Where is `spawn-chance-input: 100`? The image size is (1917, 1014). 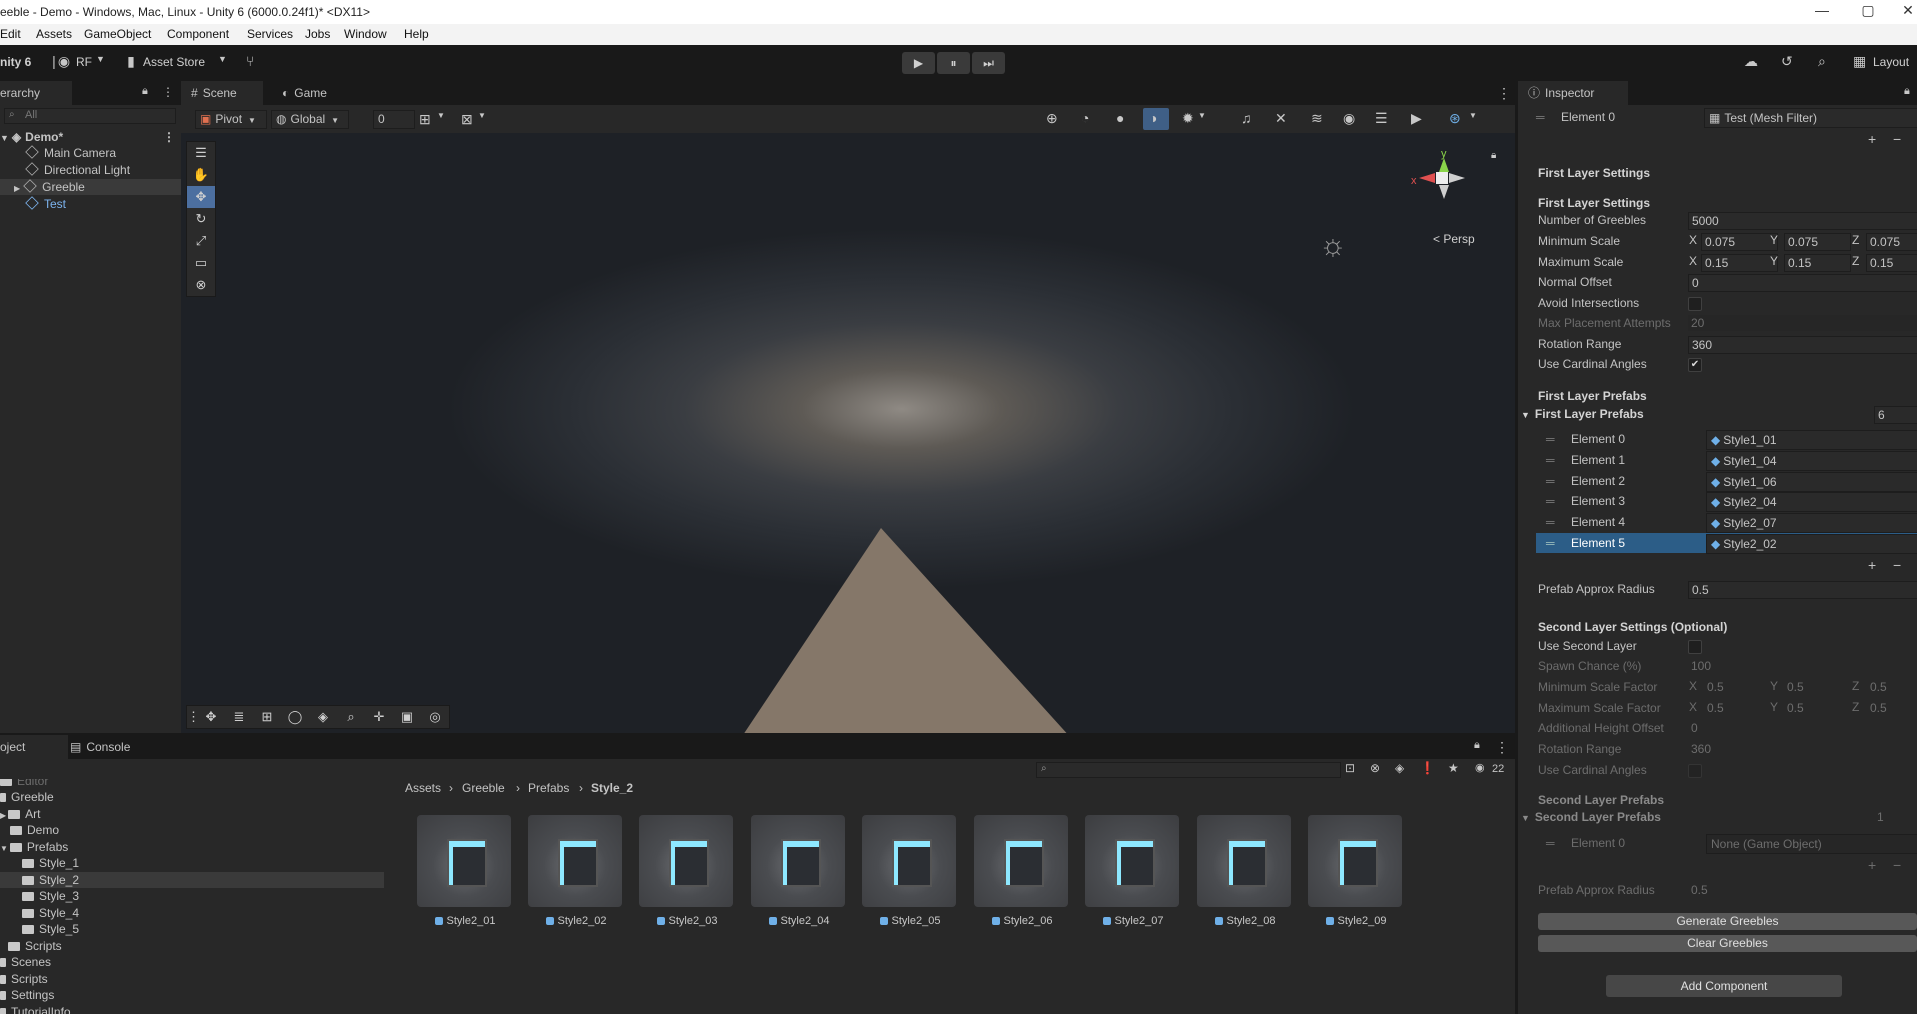
spawn-chance-input: 100 is located at coordinates (1802, 666).